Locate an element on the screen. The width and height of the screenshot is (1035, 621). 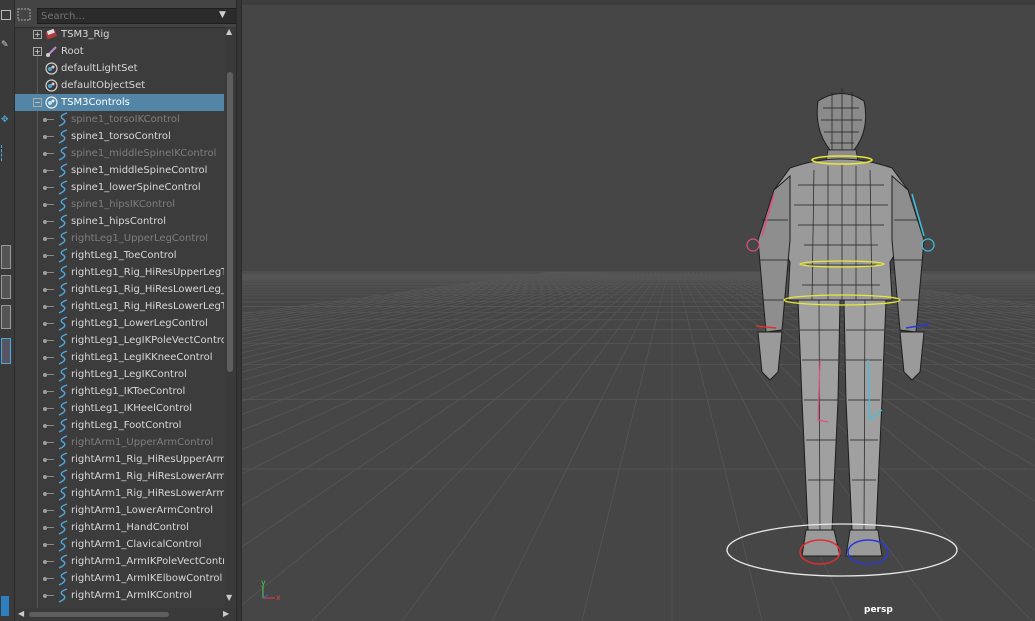
lasso-tool-icon: ✎ is located at coordinates (5, 45).